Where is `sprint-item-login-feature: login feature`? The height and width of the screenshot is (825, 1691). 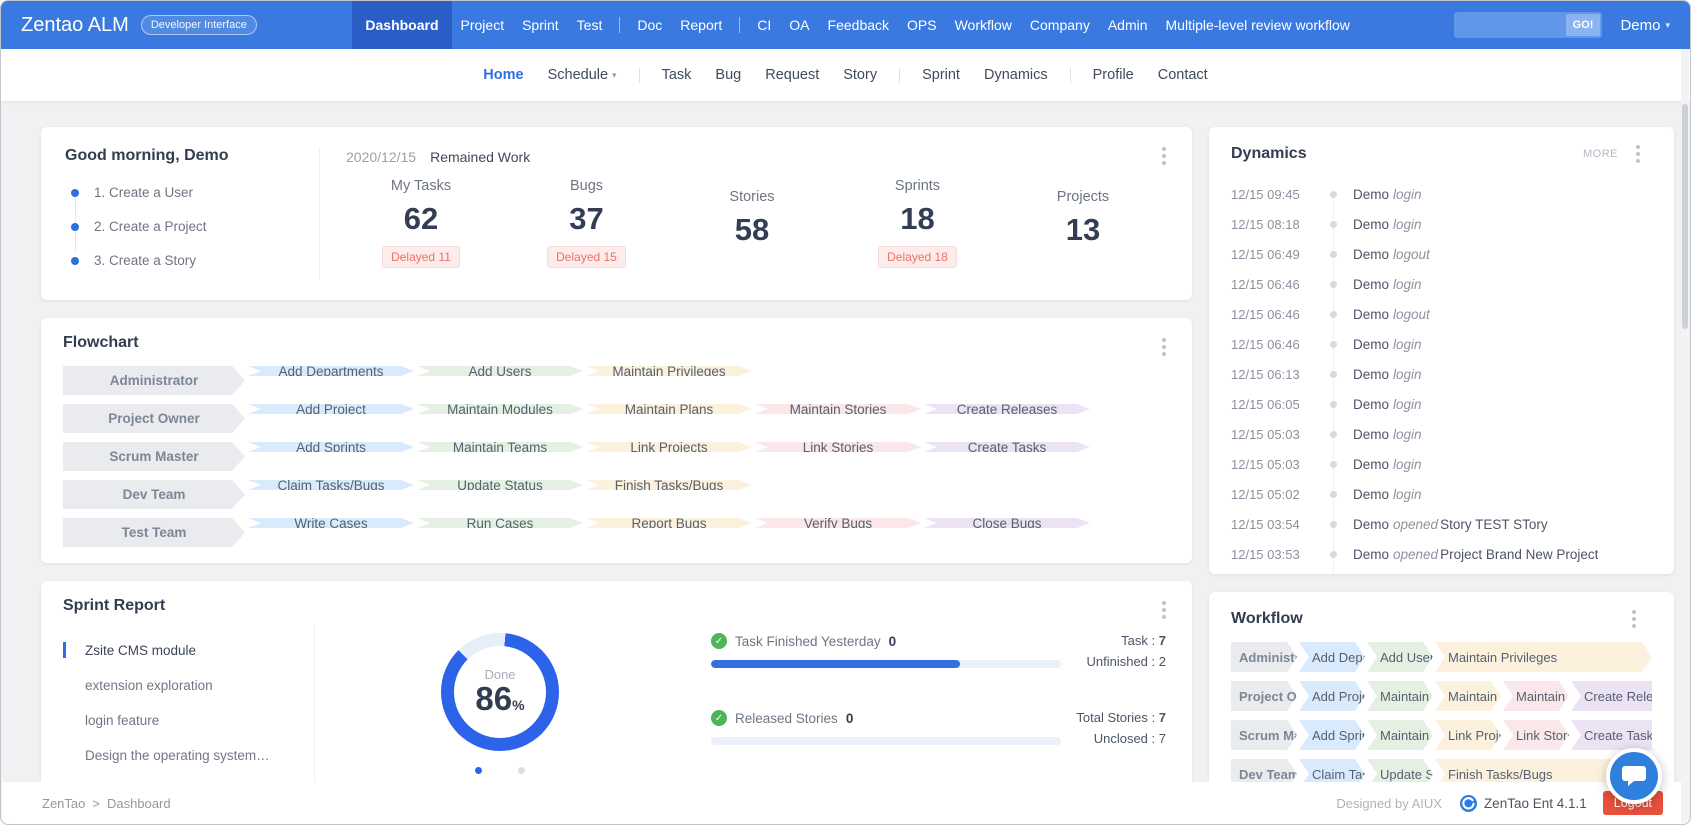 sprint-item-login-feature: login feature is located at coordinates (188, 720).